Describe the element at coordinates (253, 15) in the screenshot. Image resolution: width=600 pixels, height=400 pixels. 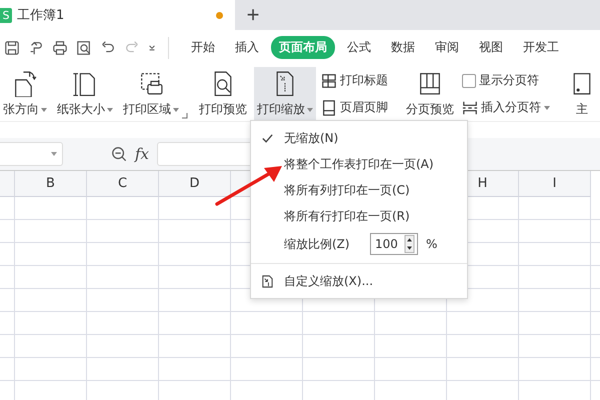
I see `new-tab-button: +` at that location.